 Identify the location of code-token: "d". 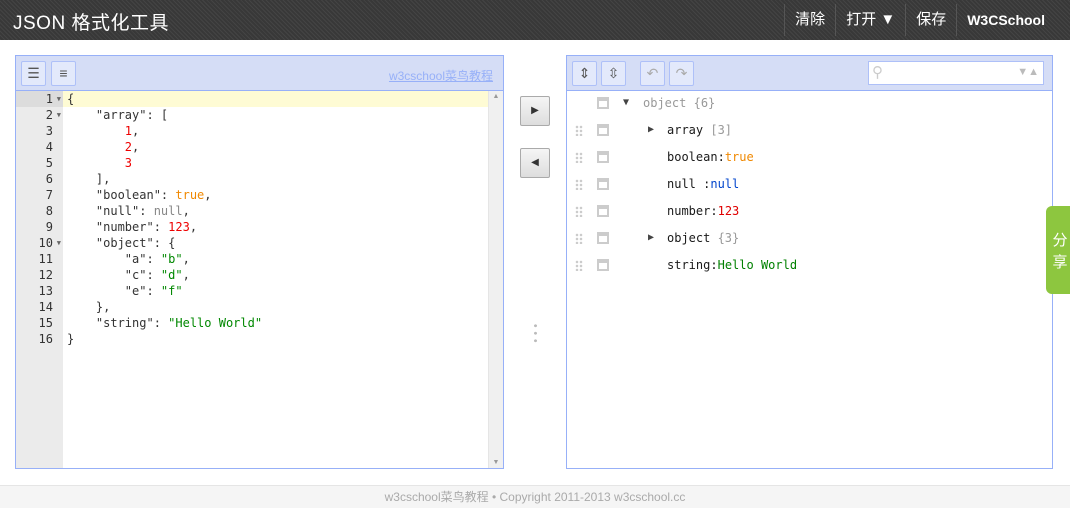
(171, 275).